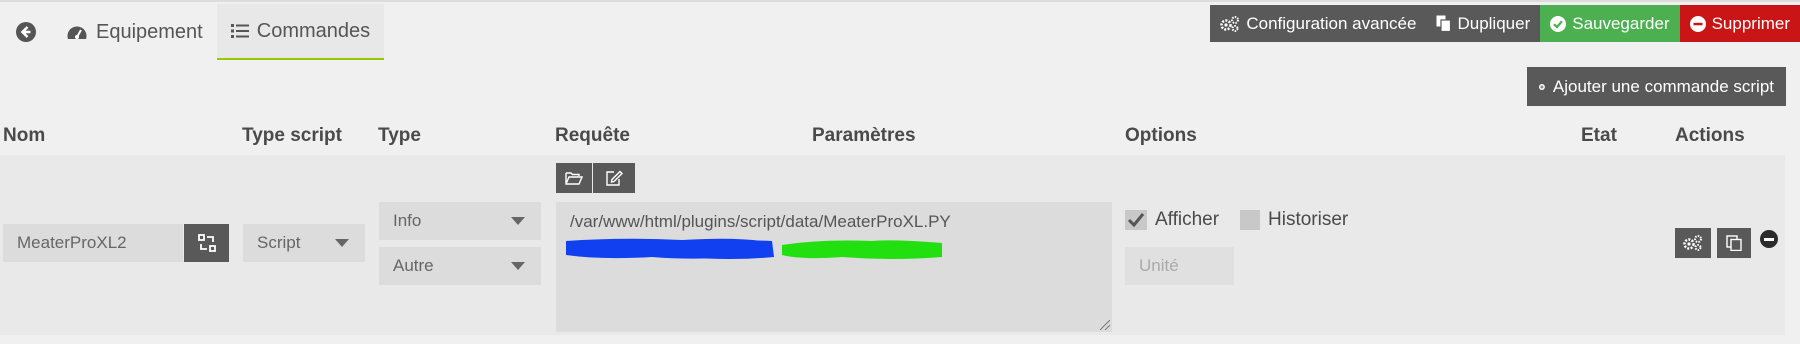 This screenshot has height=344, width=1800. What do you see at coordinates (1494, 23) in the screenshot?
I see `duplicate-label: Dupliquer` at bounding box center [1494, 23].